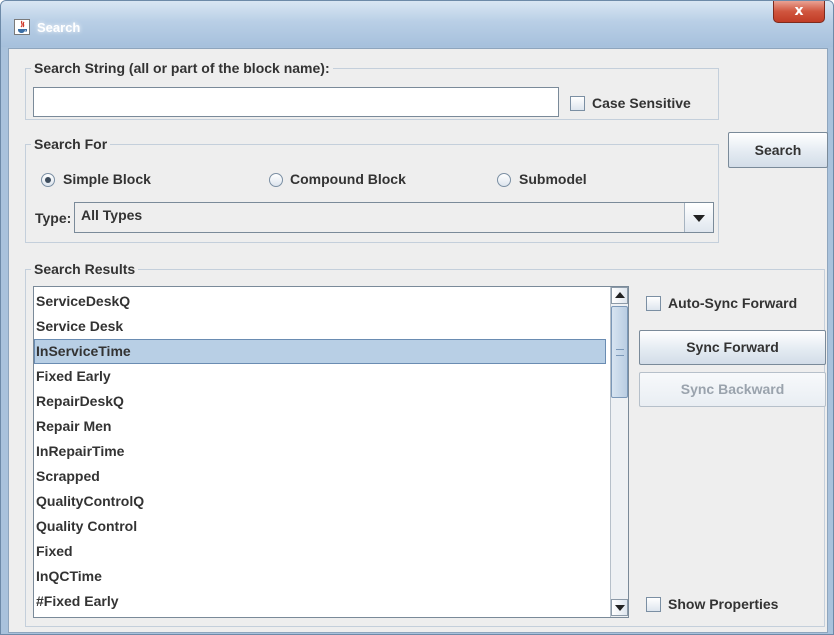 The width and height of the screenshot is (834, 635). I want to click on case-sensitive-label: Case Sensitive, so click(641, 103).